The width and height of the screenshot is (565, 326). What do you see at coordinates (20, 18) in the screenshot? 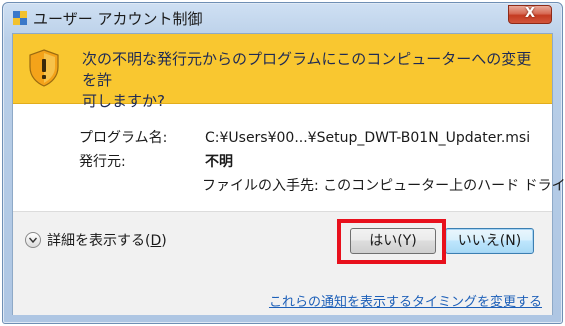
I see `uac-shield-icon` at bounding box center [20, 18].